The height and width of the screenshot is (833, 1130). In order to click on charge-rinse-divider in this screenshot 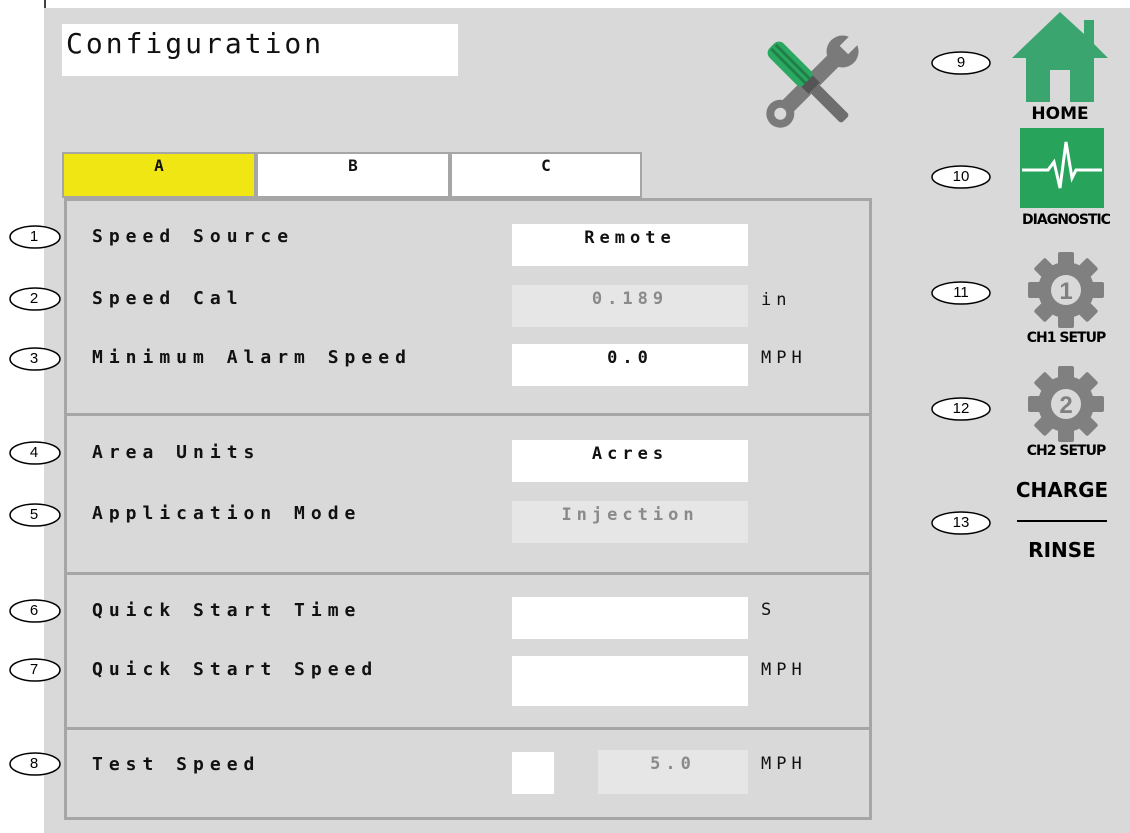, I will do `click(1062, 521)`.